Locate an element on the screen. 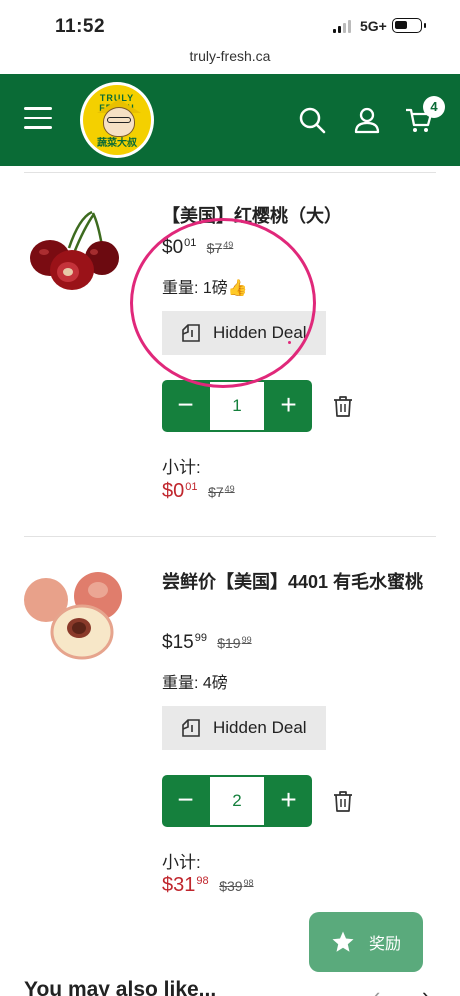 This screenshot has width=460, height=996. quantity-input: 2 is located at coordinates (237, 801).